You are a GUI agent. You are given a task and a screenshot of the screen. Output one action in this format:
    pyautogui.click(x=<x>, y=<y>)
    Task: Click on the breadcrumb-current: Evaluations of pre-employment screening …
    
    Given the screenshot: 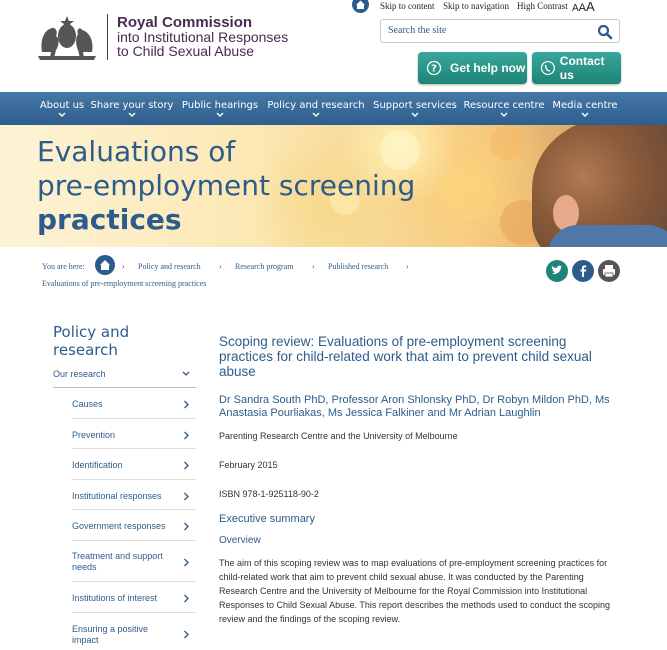 What is the action you would take?
    pyautogui.click(x=124, y=283)
    